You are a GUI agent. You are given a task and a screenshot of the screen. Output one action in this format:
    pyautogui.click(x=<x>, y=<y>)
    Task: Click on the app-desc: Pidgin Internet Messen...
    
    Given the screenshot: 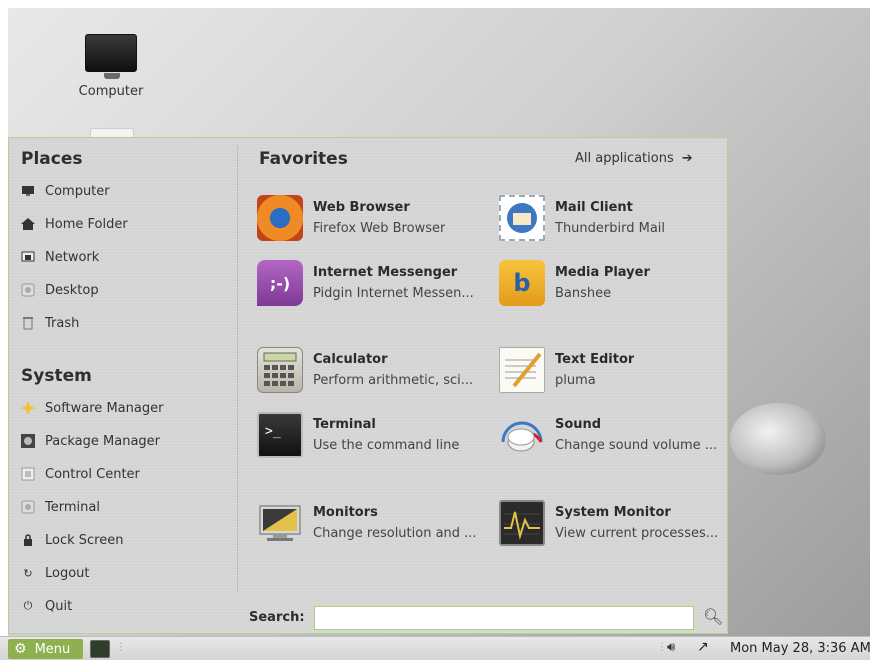 What is the action you would take?
    pyautogui.click(x=393, y=293)
    